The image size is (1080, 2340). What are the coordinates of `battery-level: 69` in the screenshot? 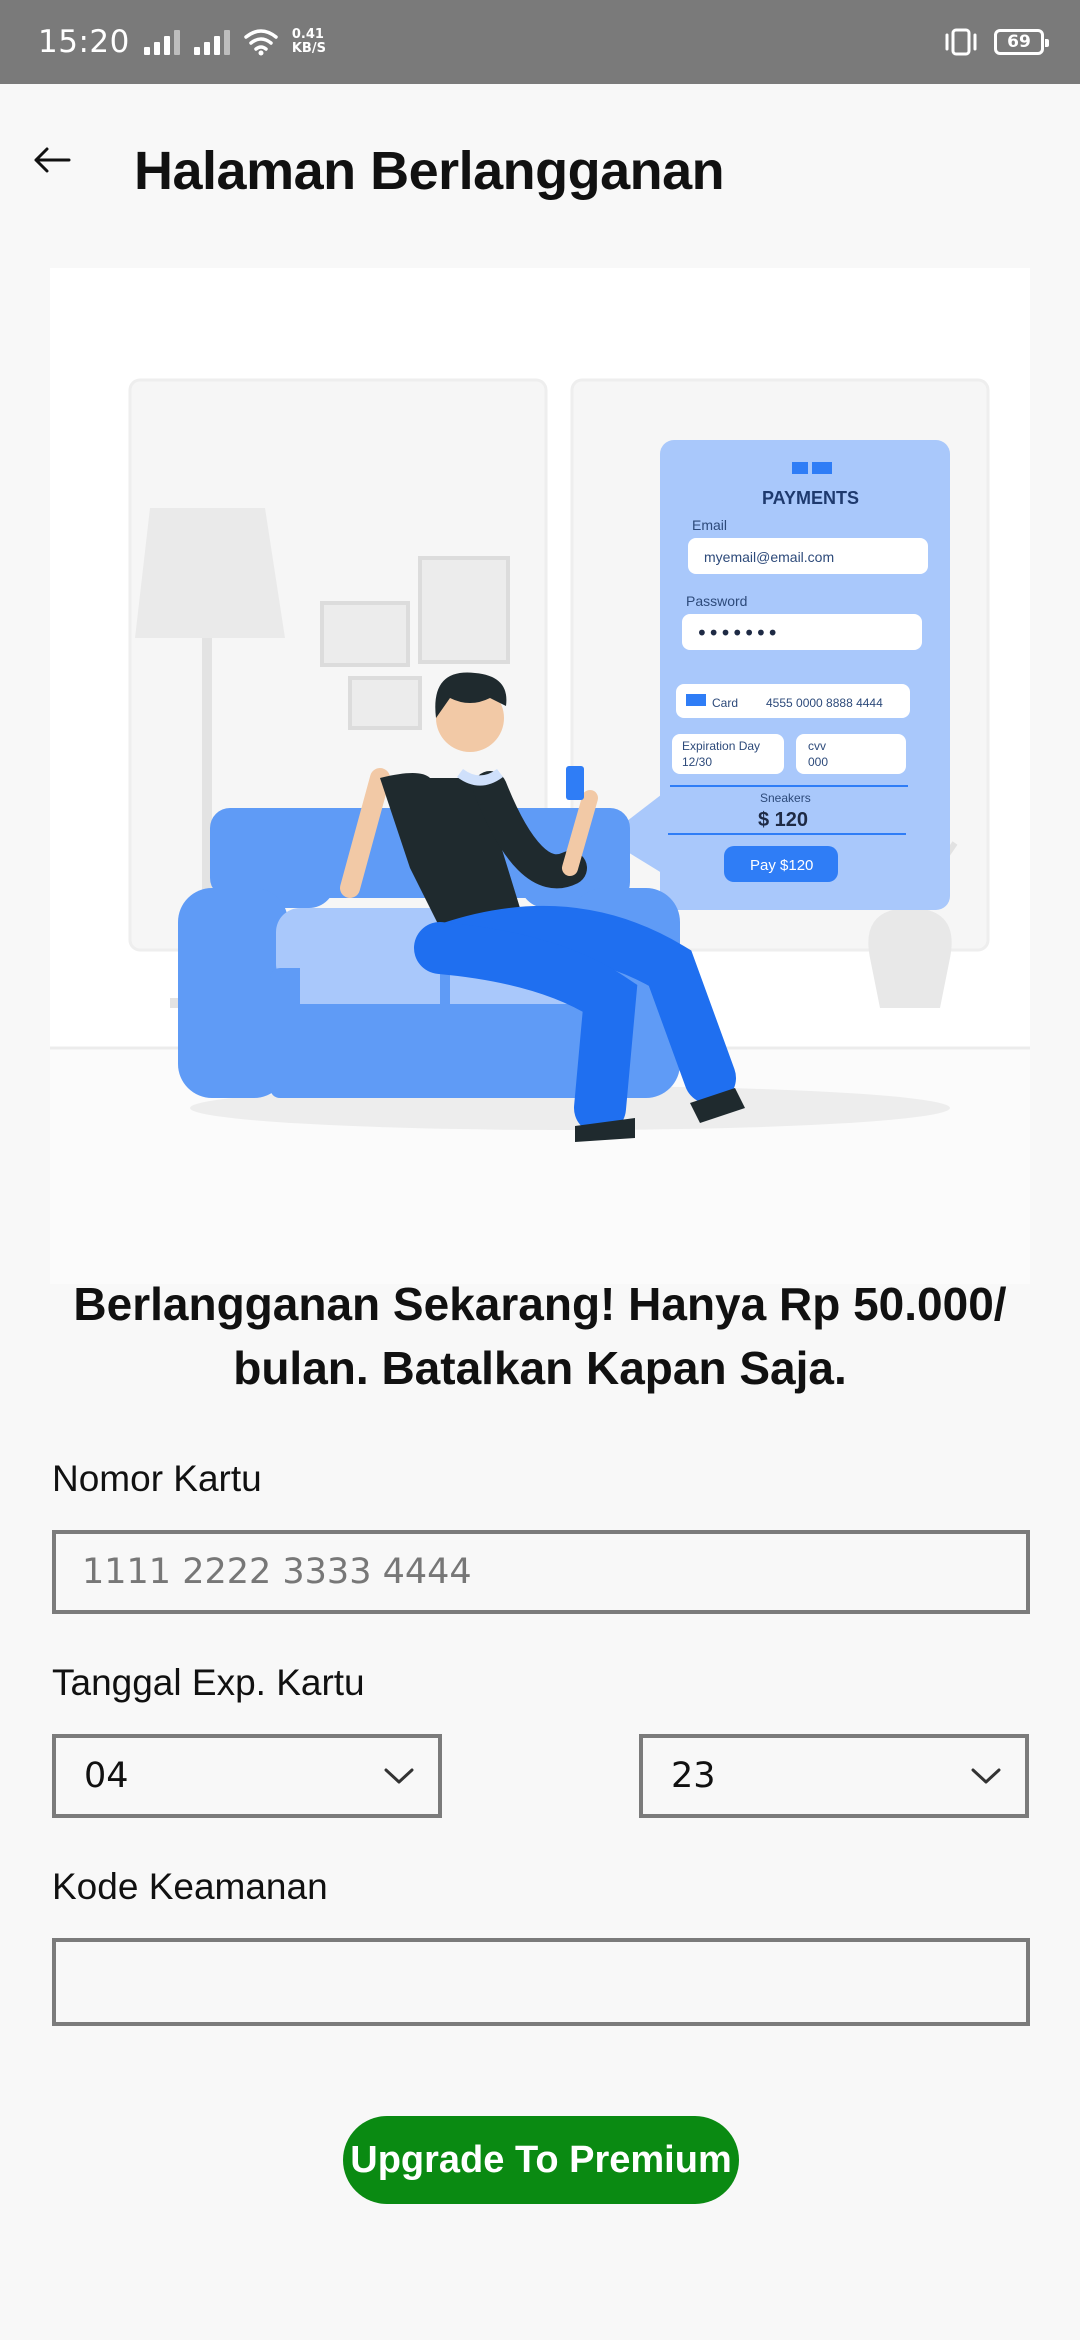 It's located at (1019, 42).